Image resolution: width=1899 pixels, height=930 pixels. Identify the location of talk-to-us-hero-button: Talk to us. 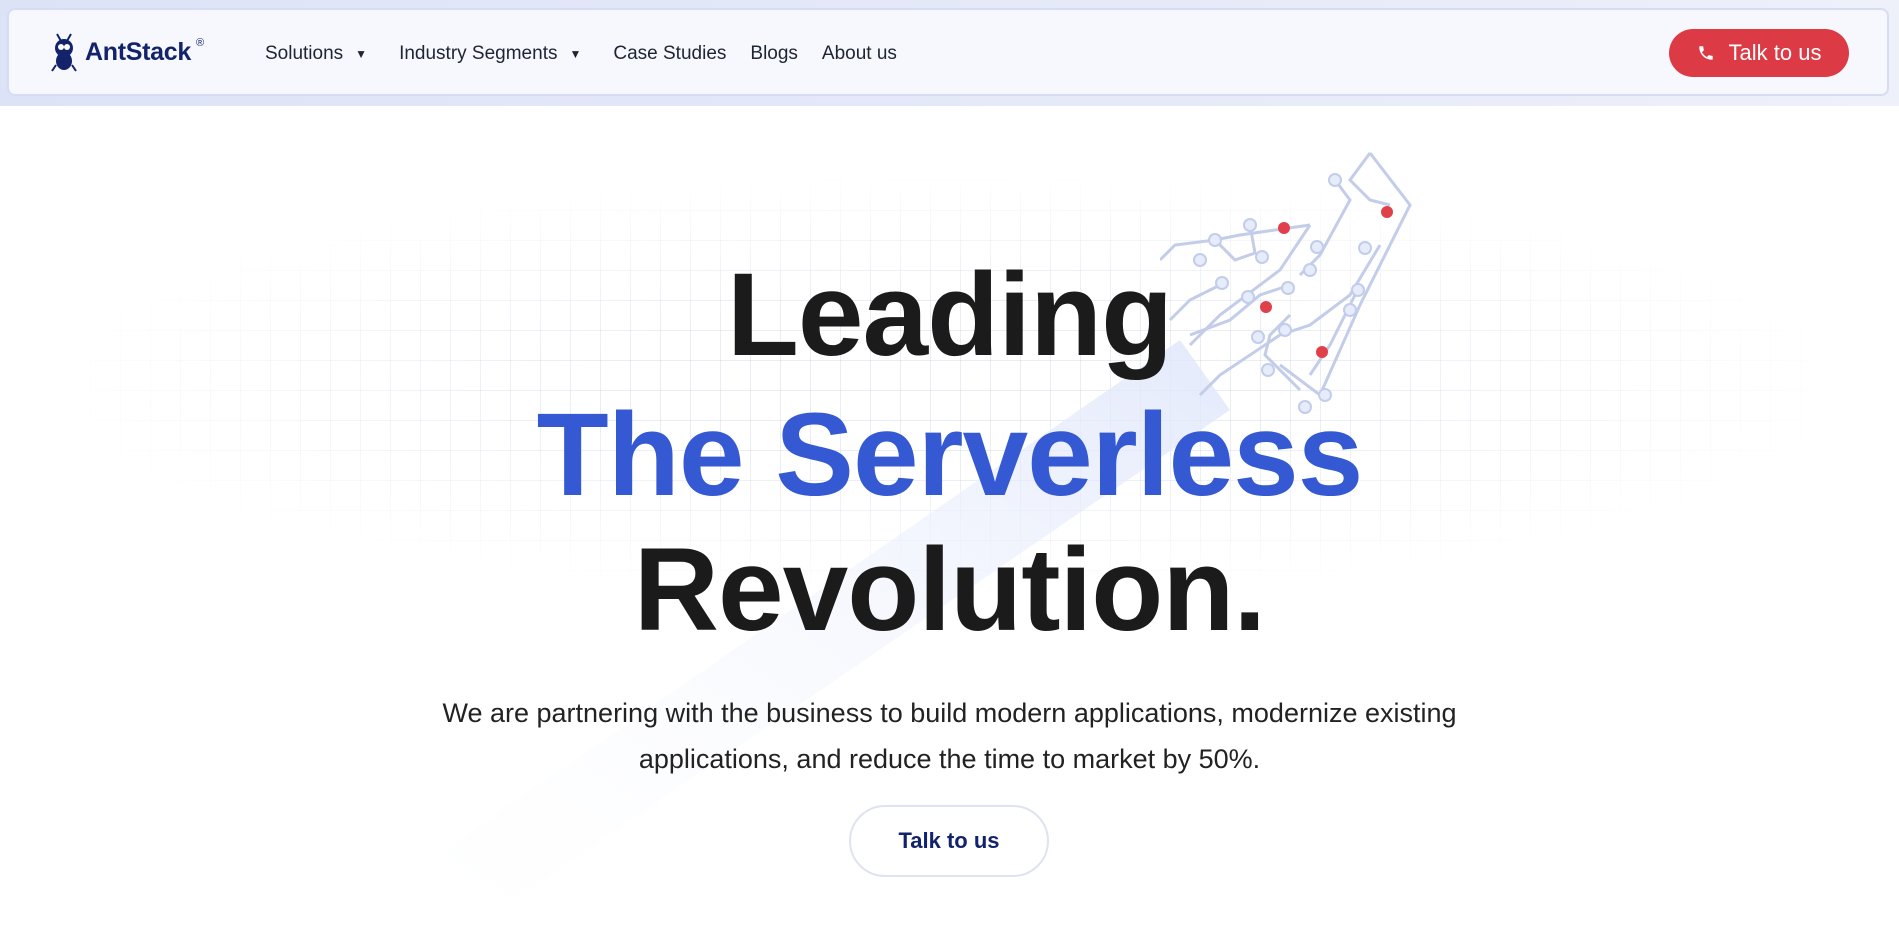
(949, 841).